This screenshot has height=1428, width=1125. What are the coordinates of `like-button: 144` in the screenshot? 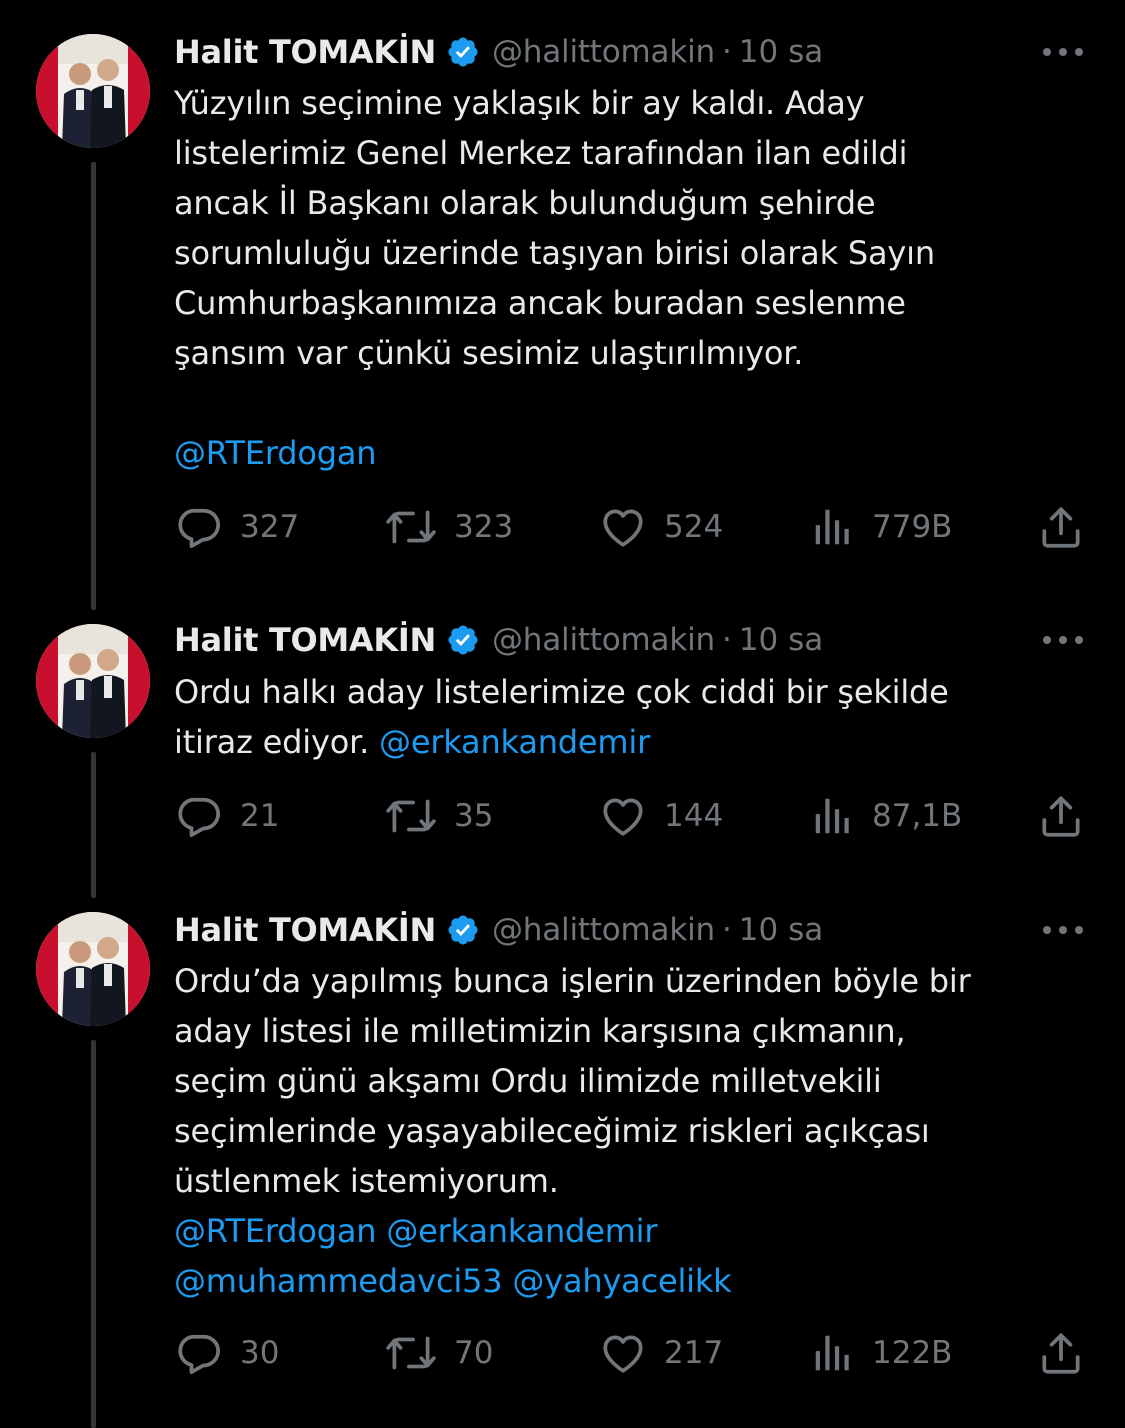 It's located at (660, 816).